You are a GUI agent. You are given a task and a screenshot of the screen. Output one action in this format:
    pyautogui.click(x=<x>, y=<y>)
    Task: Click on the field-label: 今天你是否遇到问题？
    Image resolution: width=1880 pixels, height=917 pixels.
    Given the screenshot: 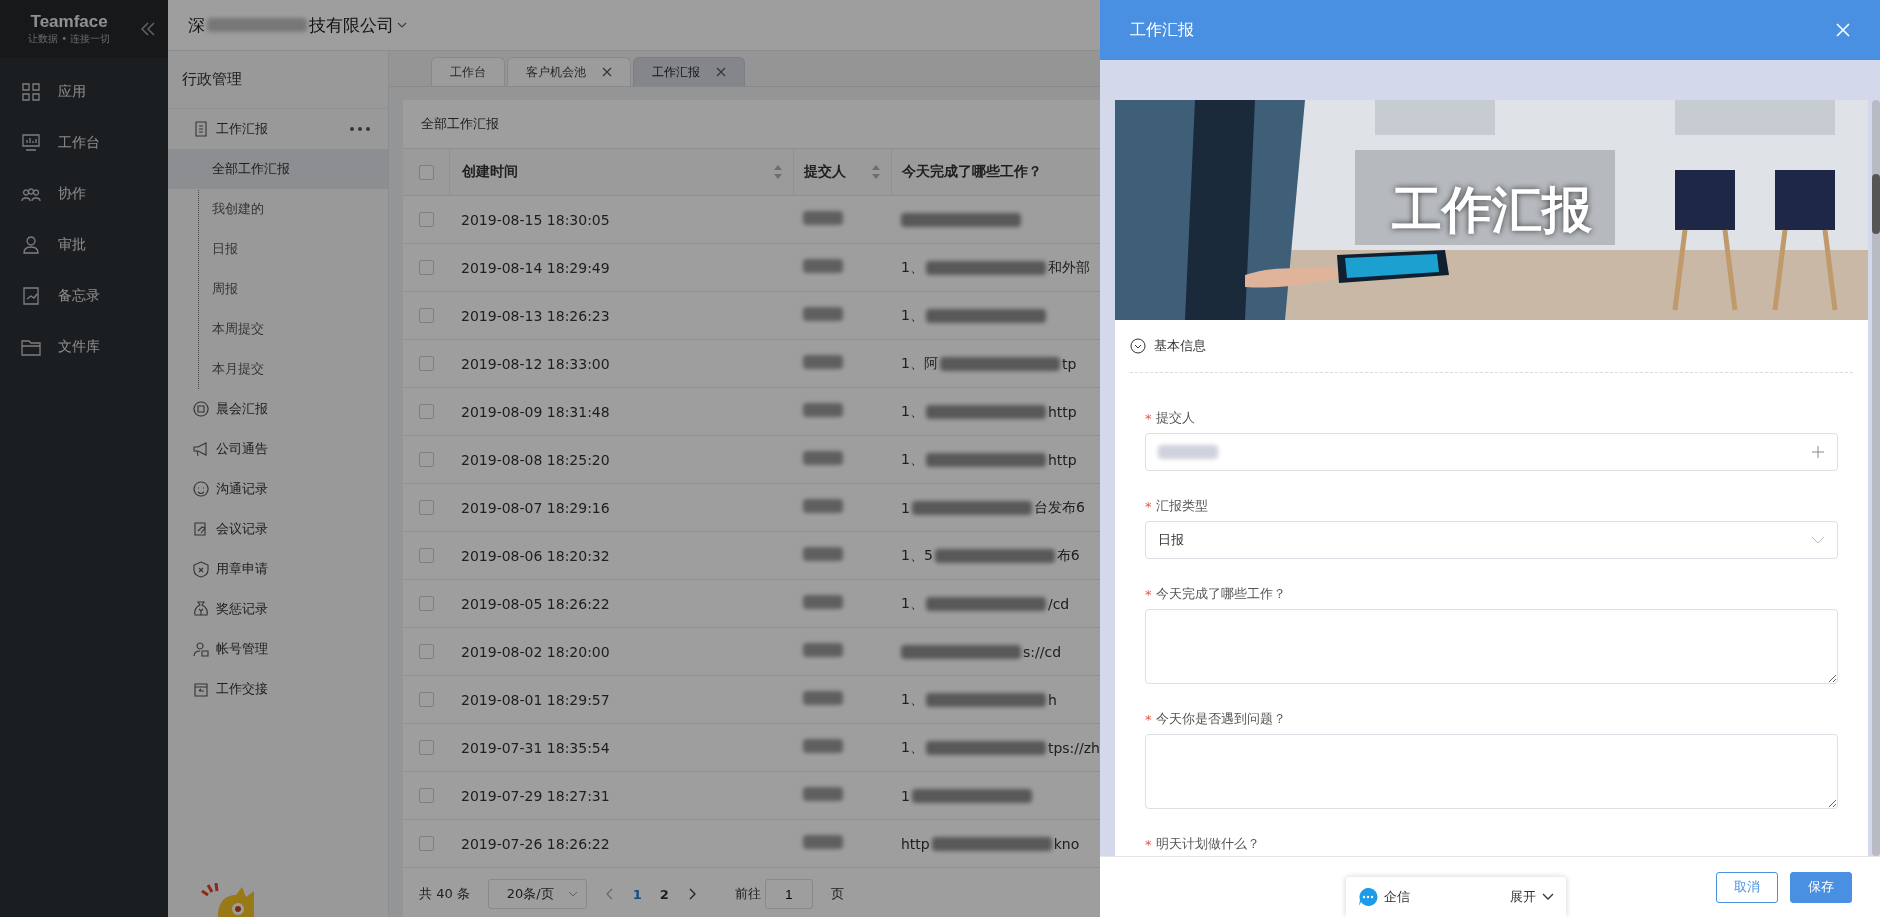 What is the action you would take?
    pyautogui.click(x=1220, y=719)
    